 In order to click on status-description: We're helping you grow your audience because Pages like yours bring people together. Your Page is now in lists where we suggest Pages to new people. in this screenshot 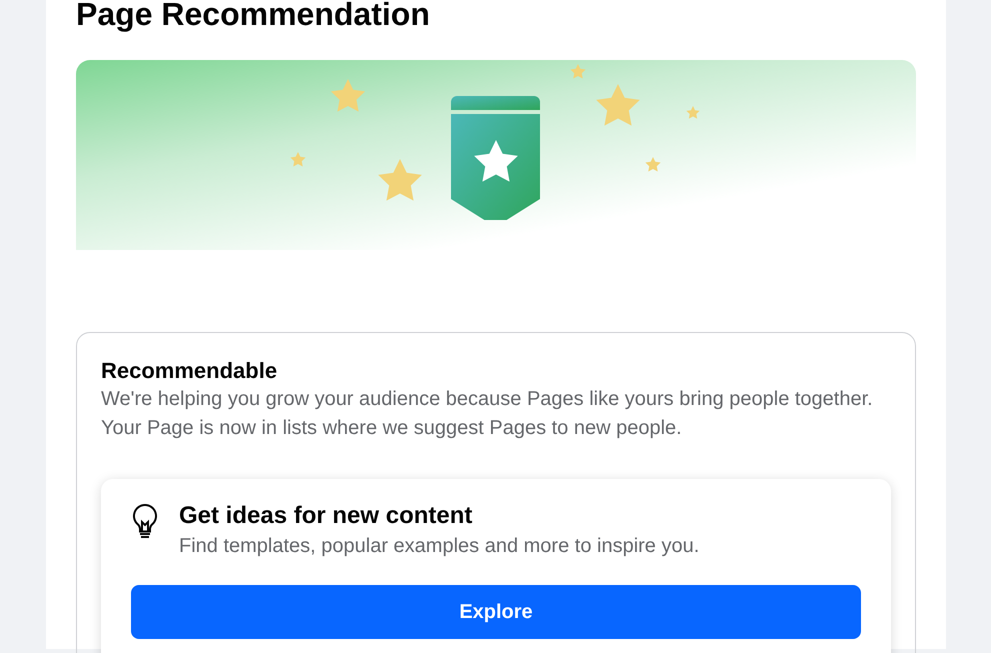, I will do `click(487, 414)`.